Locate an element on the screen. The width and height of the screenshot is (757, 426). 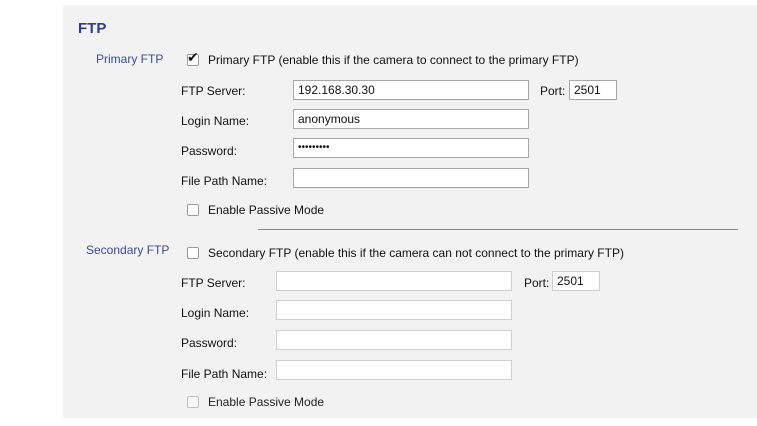
primary-ftp-server-label: FTP Server: is located at coordinates (213, 91).